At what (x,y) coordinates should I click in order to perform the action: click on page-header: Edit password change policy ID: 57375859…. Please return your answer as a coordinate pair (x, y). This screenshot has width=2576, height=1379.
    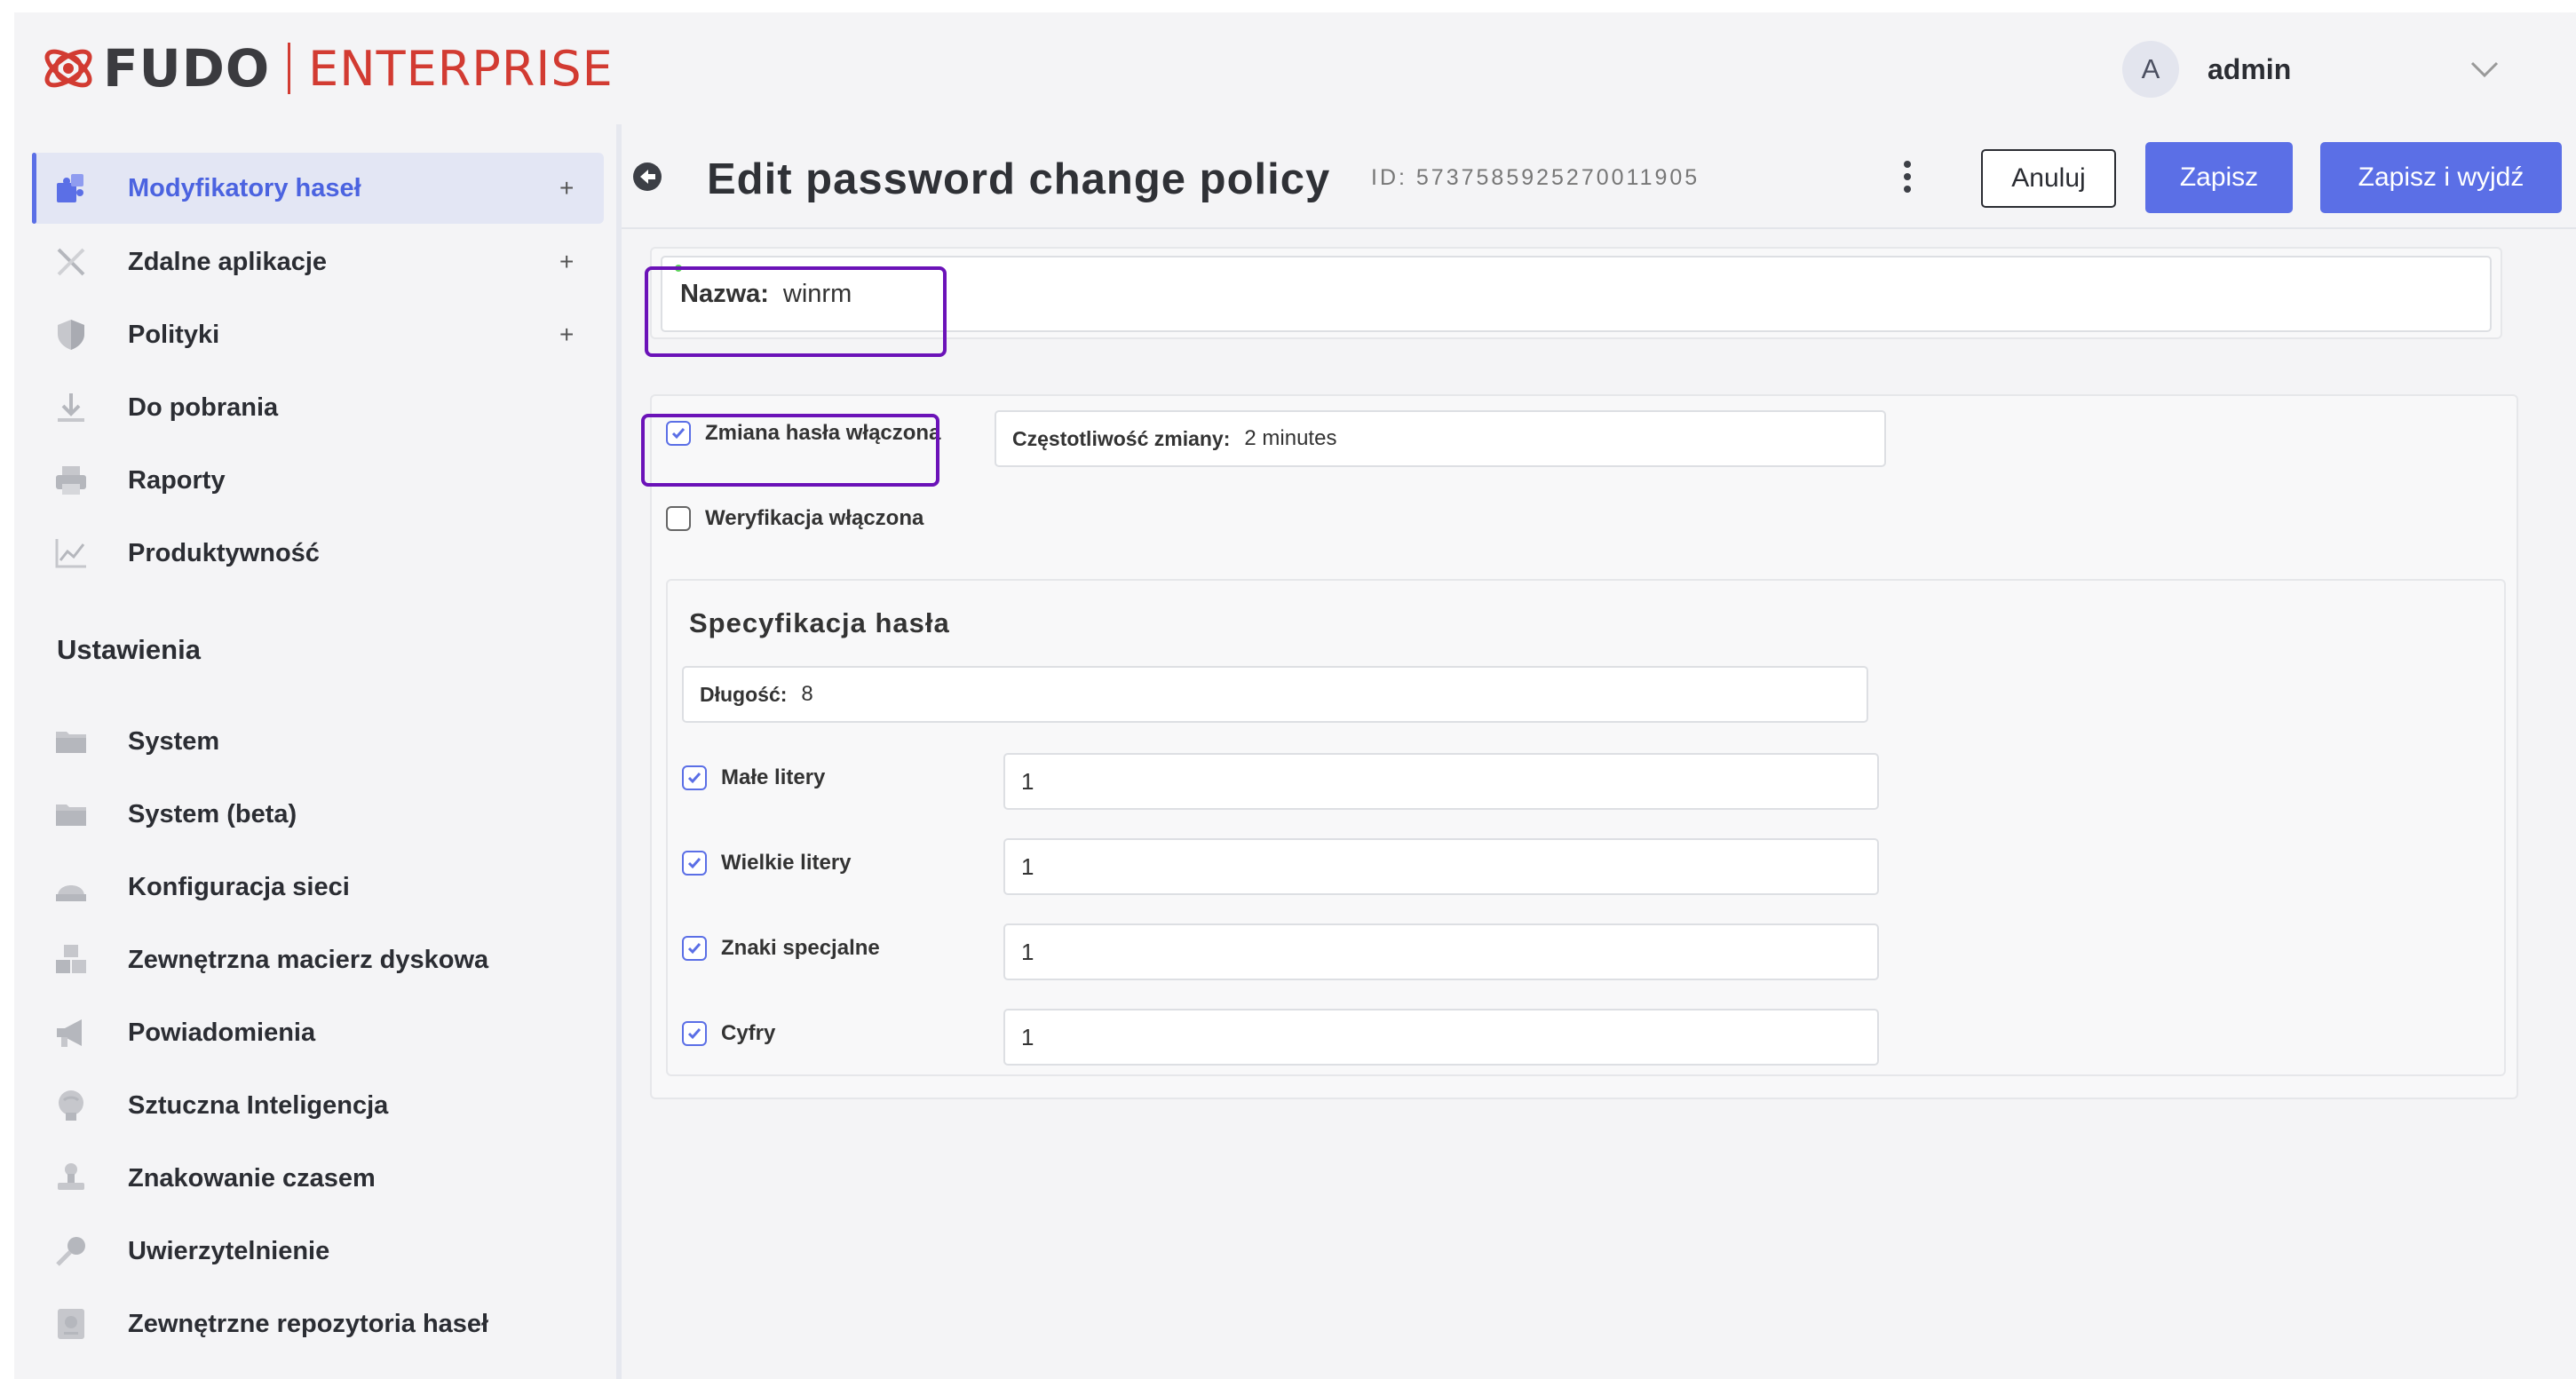
    Looking at the image, I should click on (1599, 176).